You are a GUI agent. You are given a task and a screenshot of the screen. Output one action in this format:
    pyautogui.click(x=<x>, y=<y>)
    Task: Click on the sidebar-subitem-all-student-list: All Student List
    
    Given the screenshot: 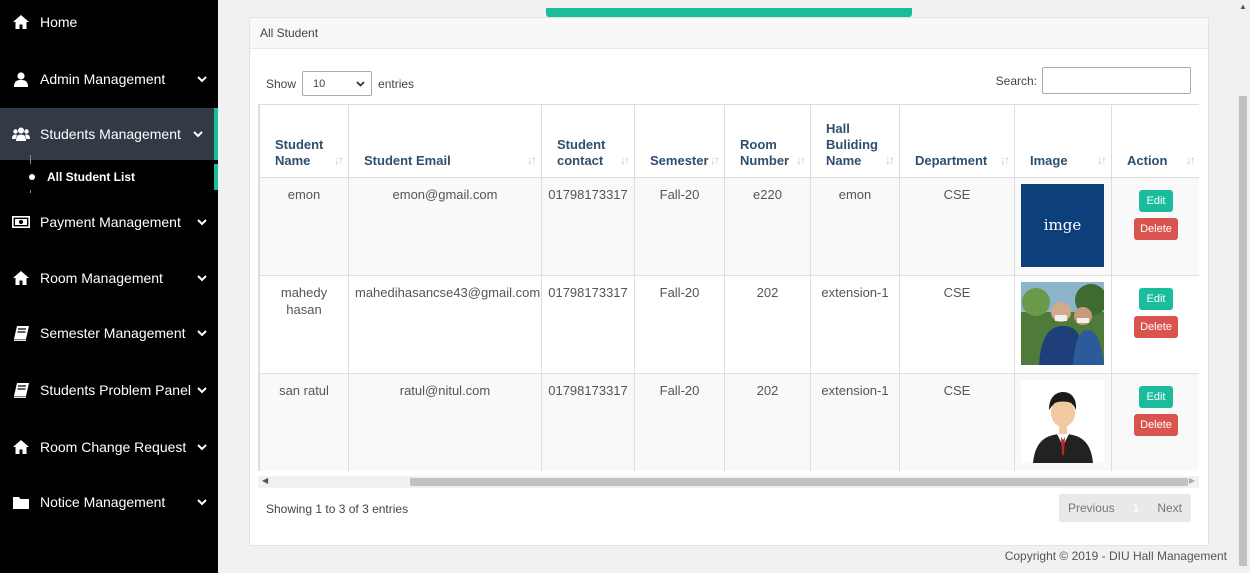 What is the action you would take?
    pyautogui.click(x=109, y=177)
    